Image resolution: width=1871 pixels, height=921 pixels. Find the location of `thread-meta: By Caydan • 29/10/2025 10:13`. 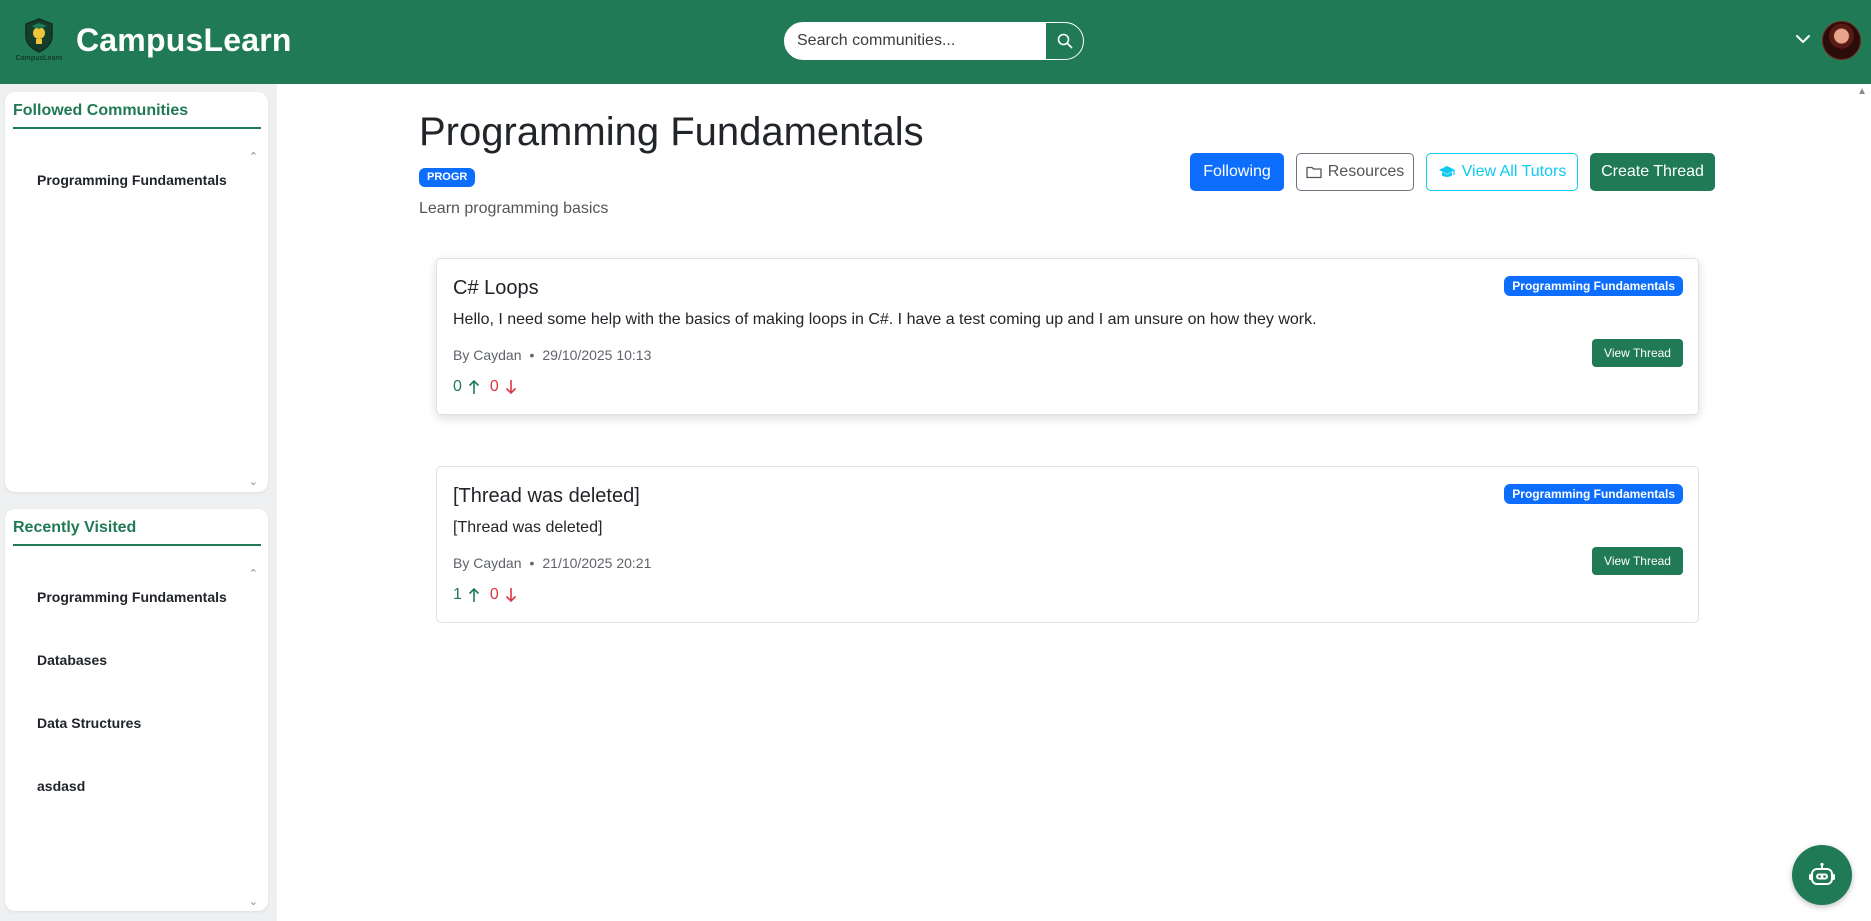

thread-meta: By Caydan • 29/10/2025 10:13 is located at coordinates (552, 355).